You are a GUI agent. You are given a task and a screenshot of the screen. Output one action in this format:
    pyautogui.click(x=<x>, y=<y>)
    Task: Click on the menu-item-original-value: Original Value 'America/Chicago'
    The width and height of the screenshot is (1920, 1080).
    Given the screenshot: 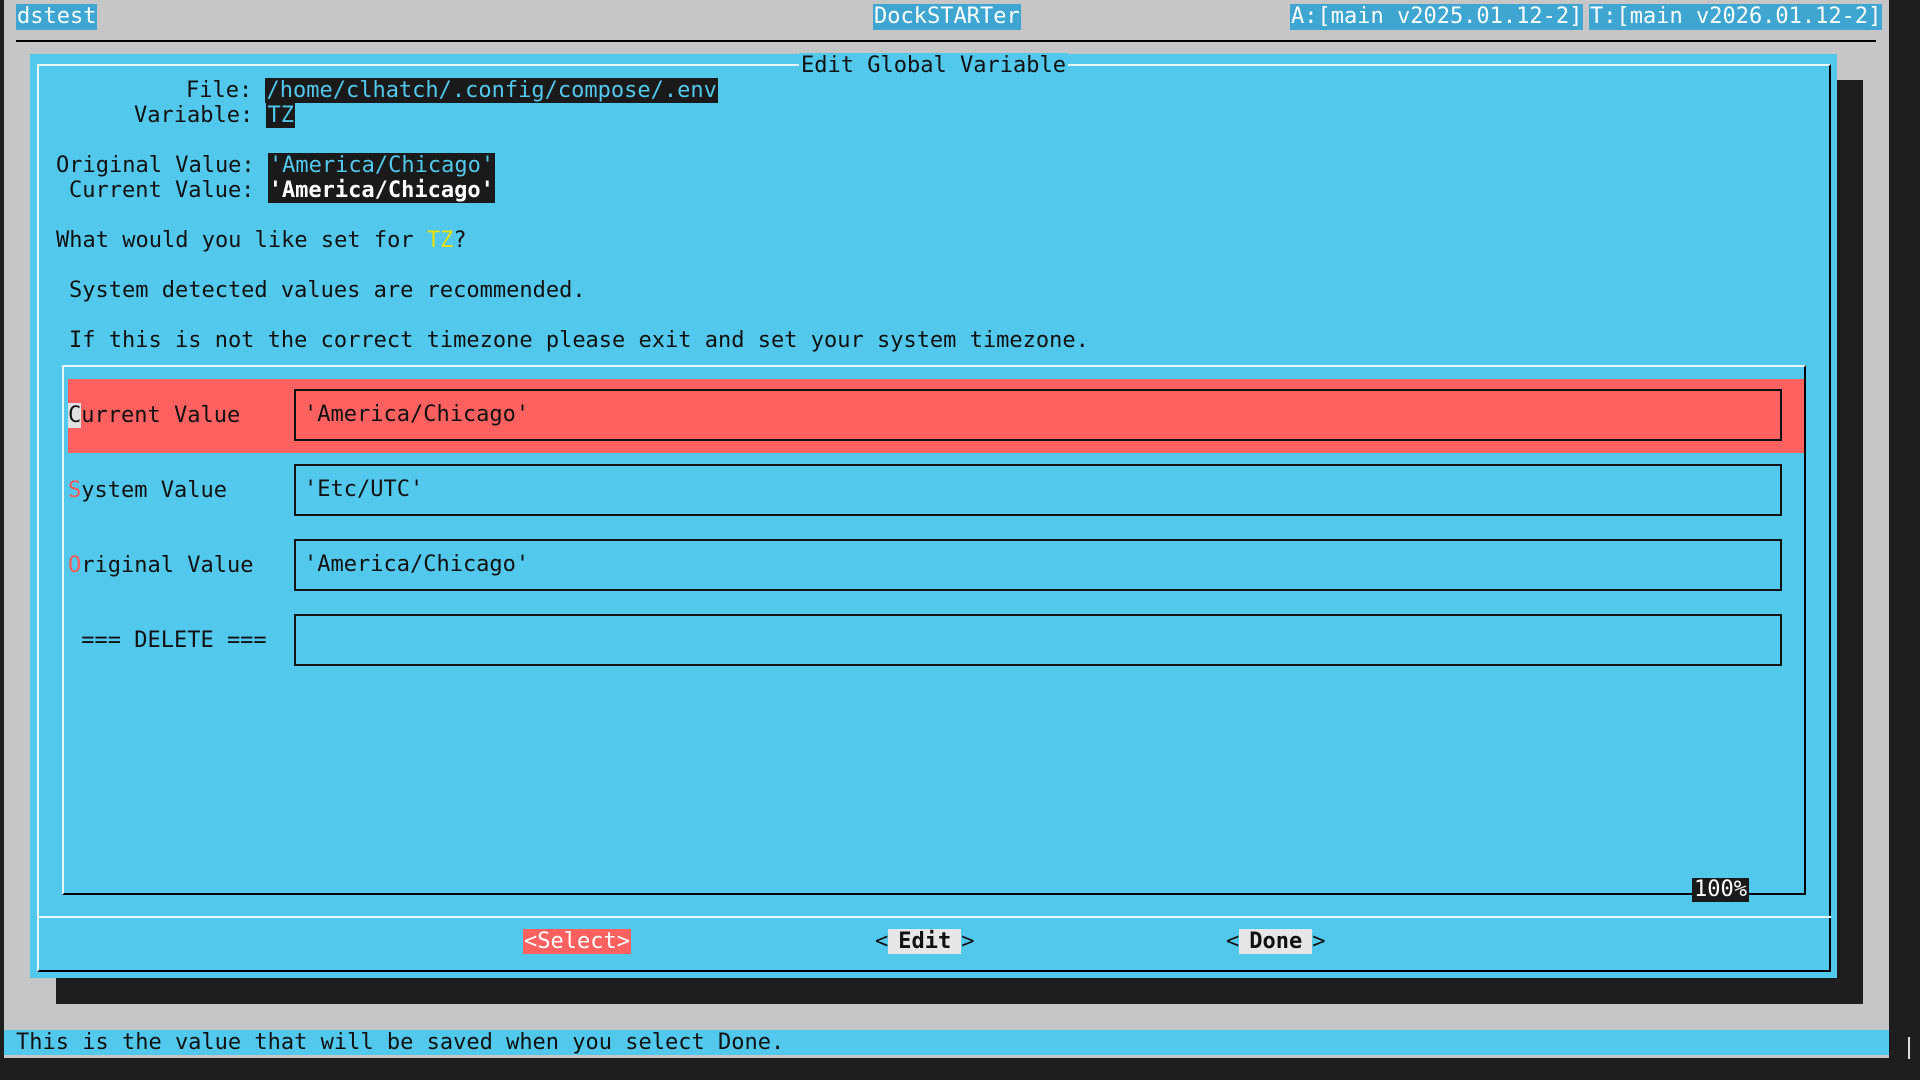 What is the action you would take?
    pyautogui.click(x=936, y=566)
    